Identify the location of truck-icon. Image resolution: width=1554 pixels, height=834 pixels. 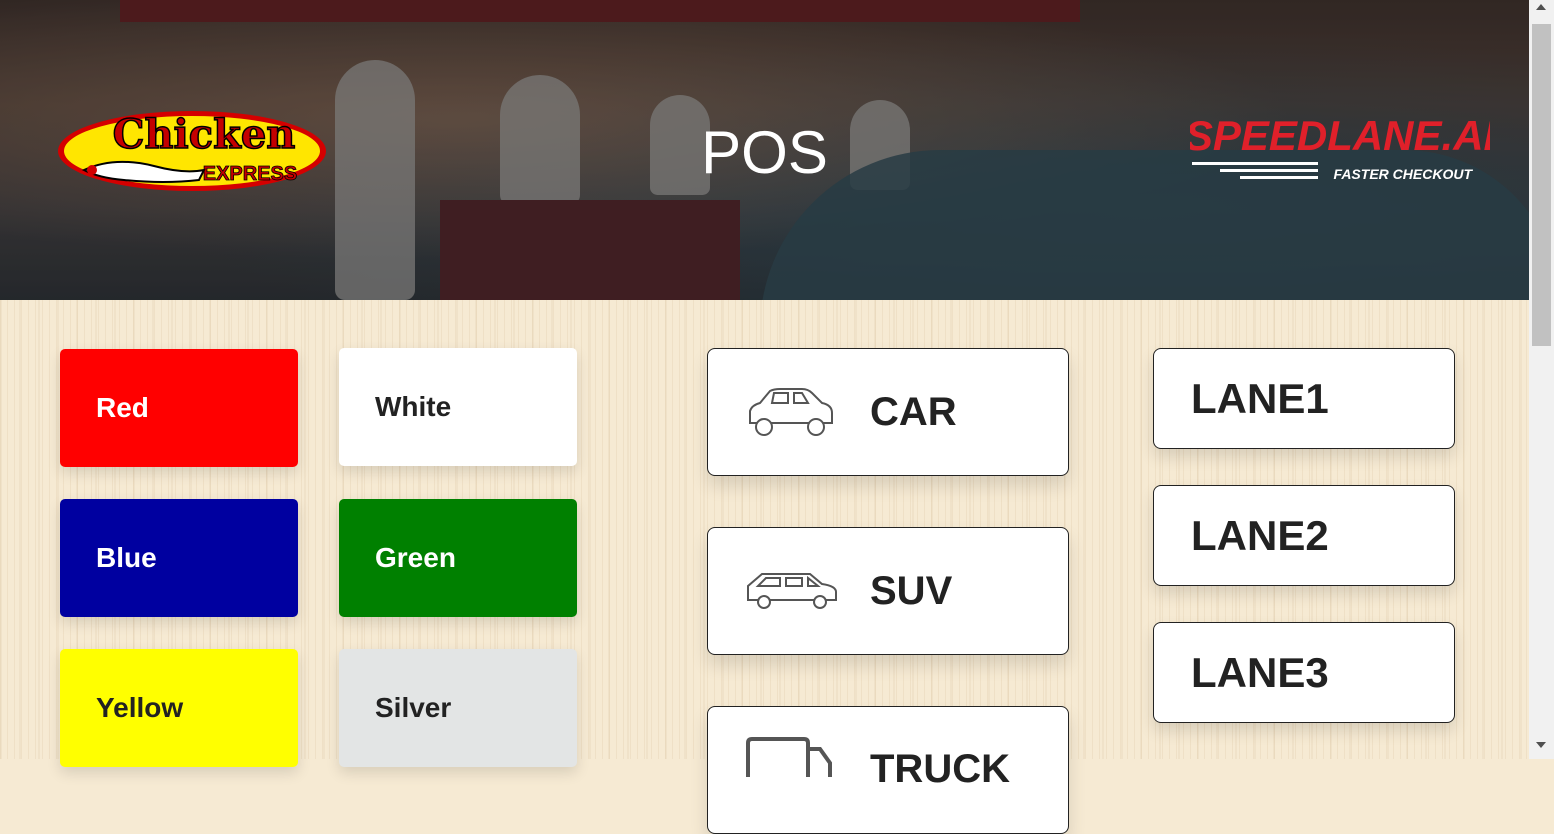
(791, 759).